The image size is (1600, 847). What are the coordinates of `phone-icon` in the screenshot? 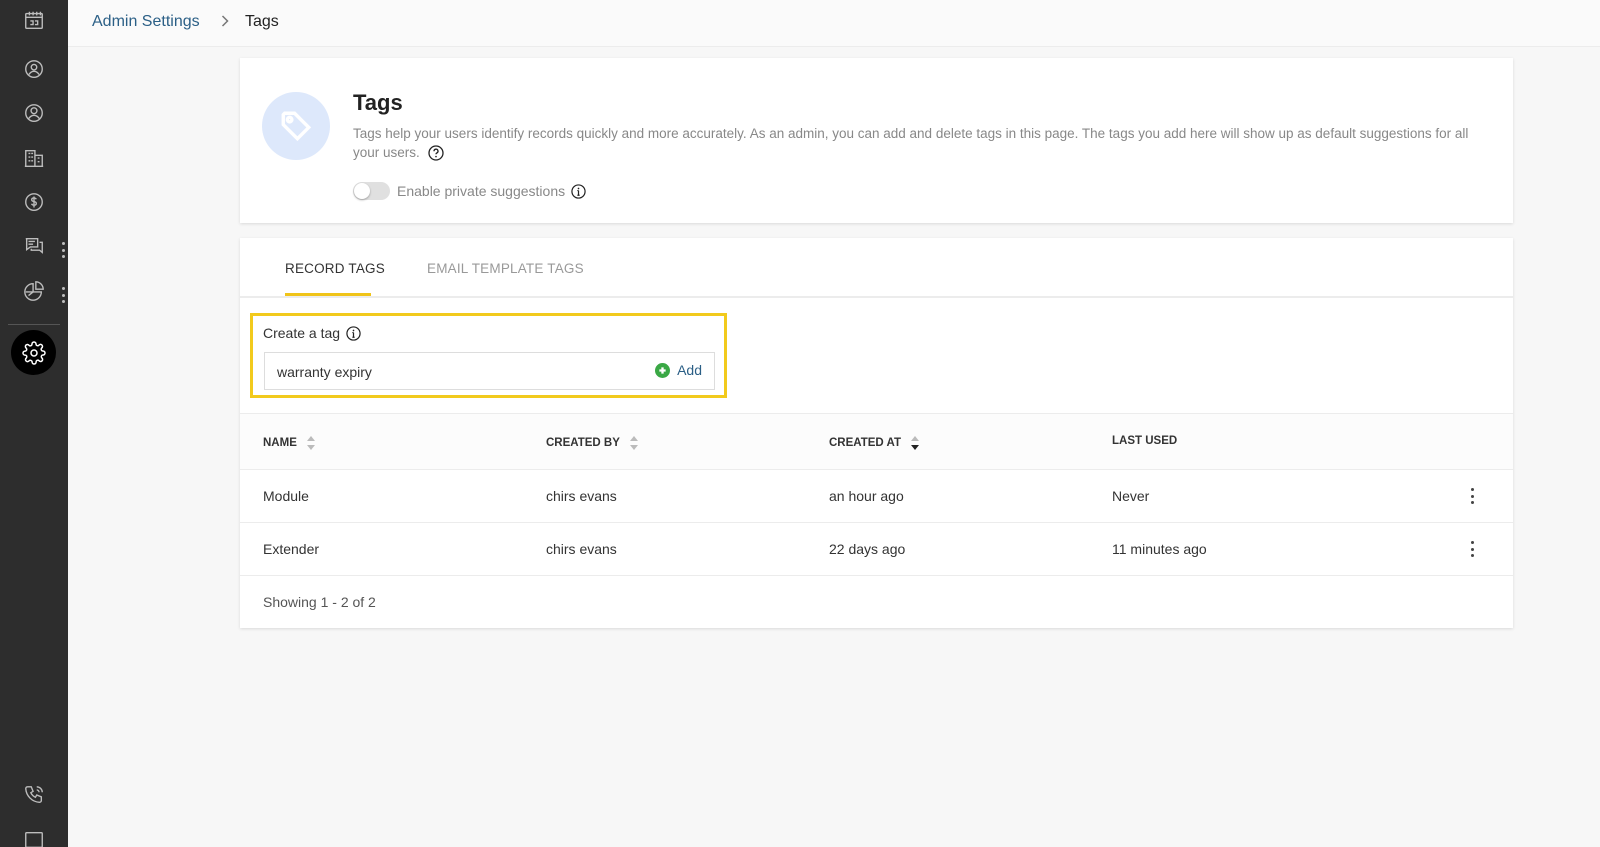 It's located at (34, 795).